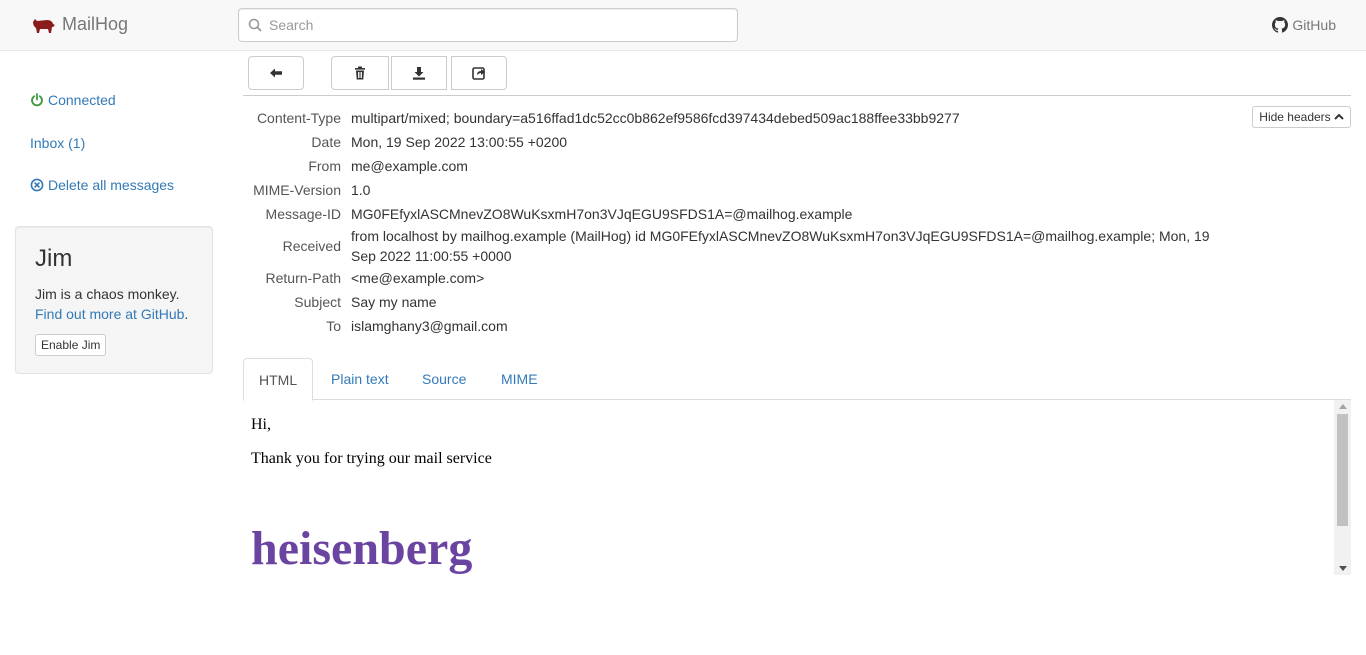 This screenshot has width=1366, height=655. I want to click on tab-source: Source, so click(444, 379).